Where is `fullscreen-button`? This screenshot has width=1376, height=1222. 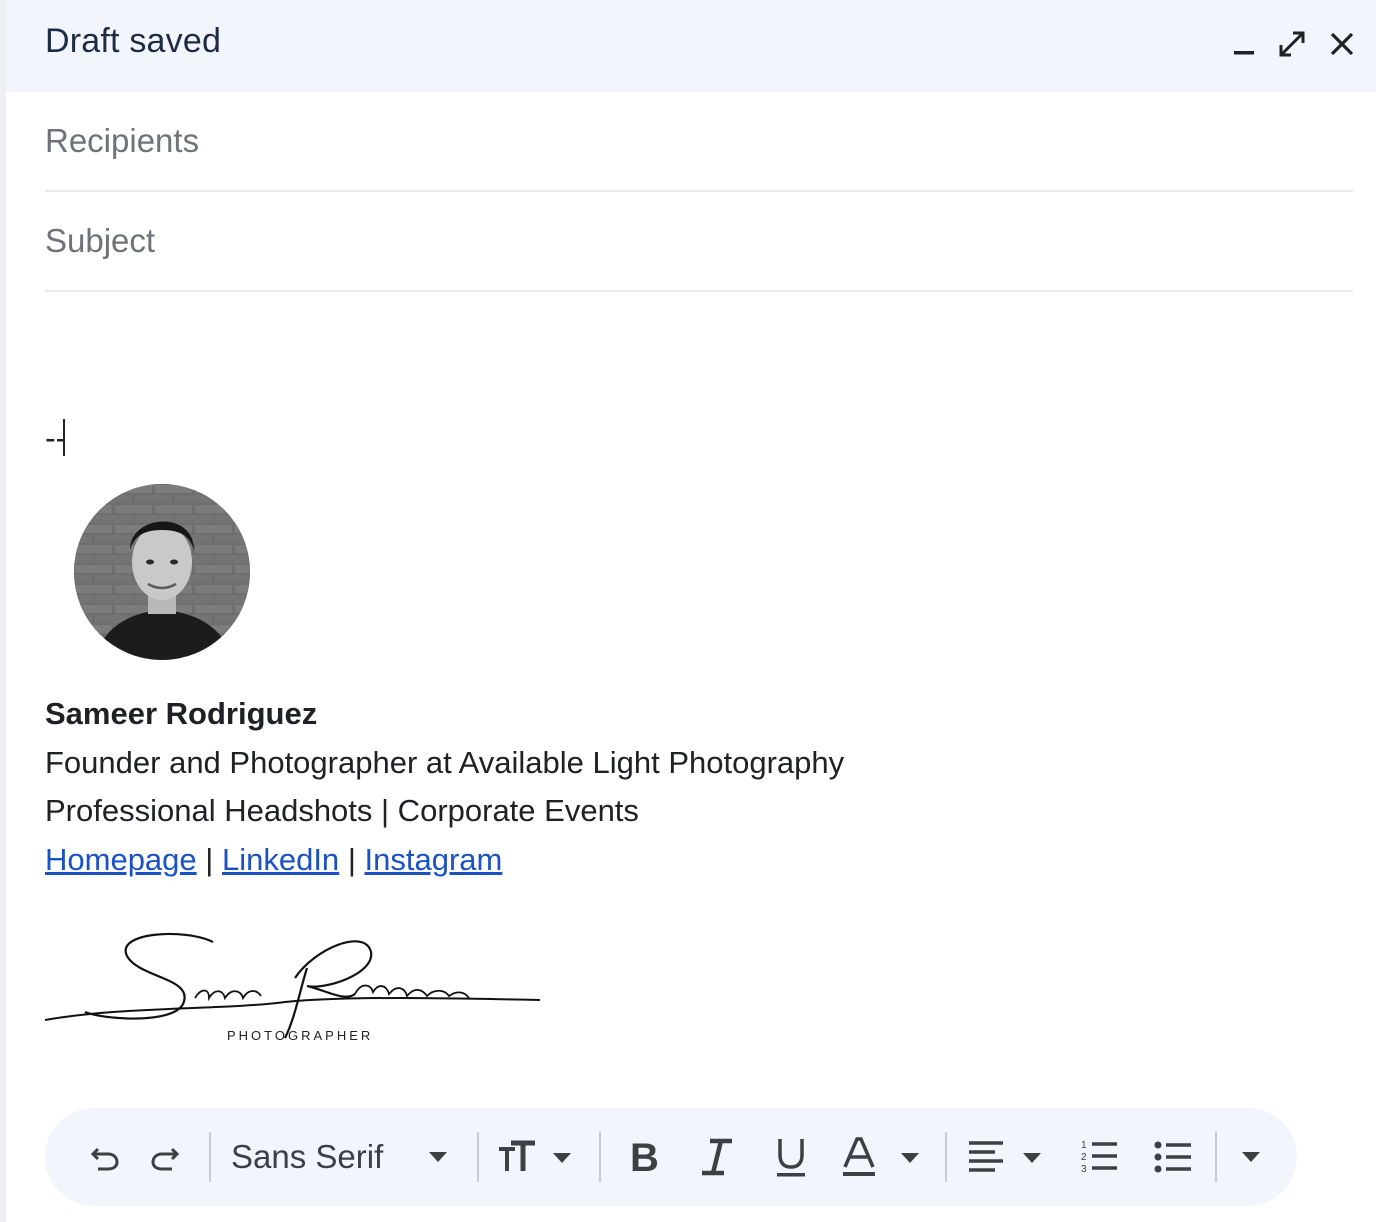 fullscreen-button is located at coordinates (1292, 44).